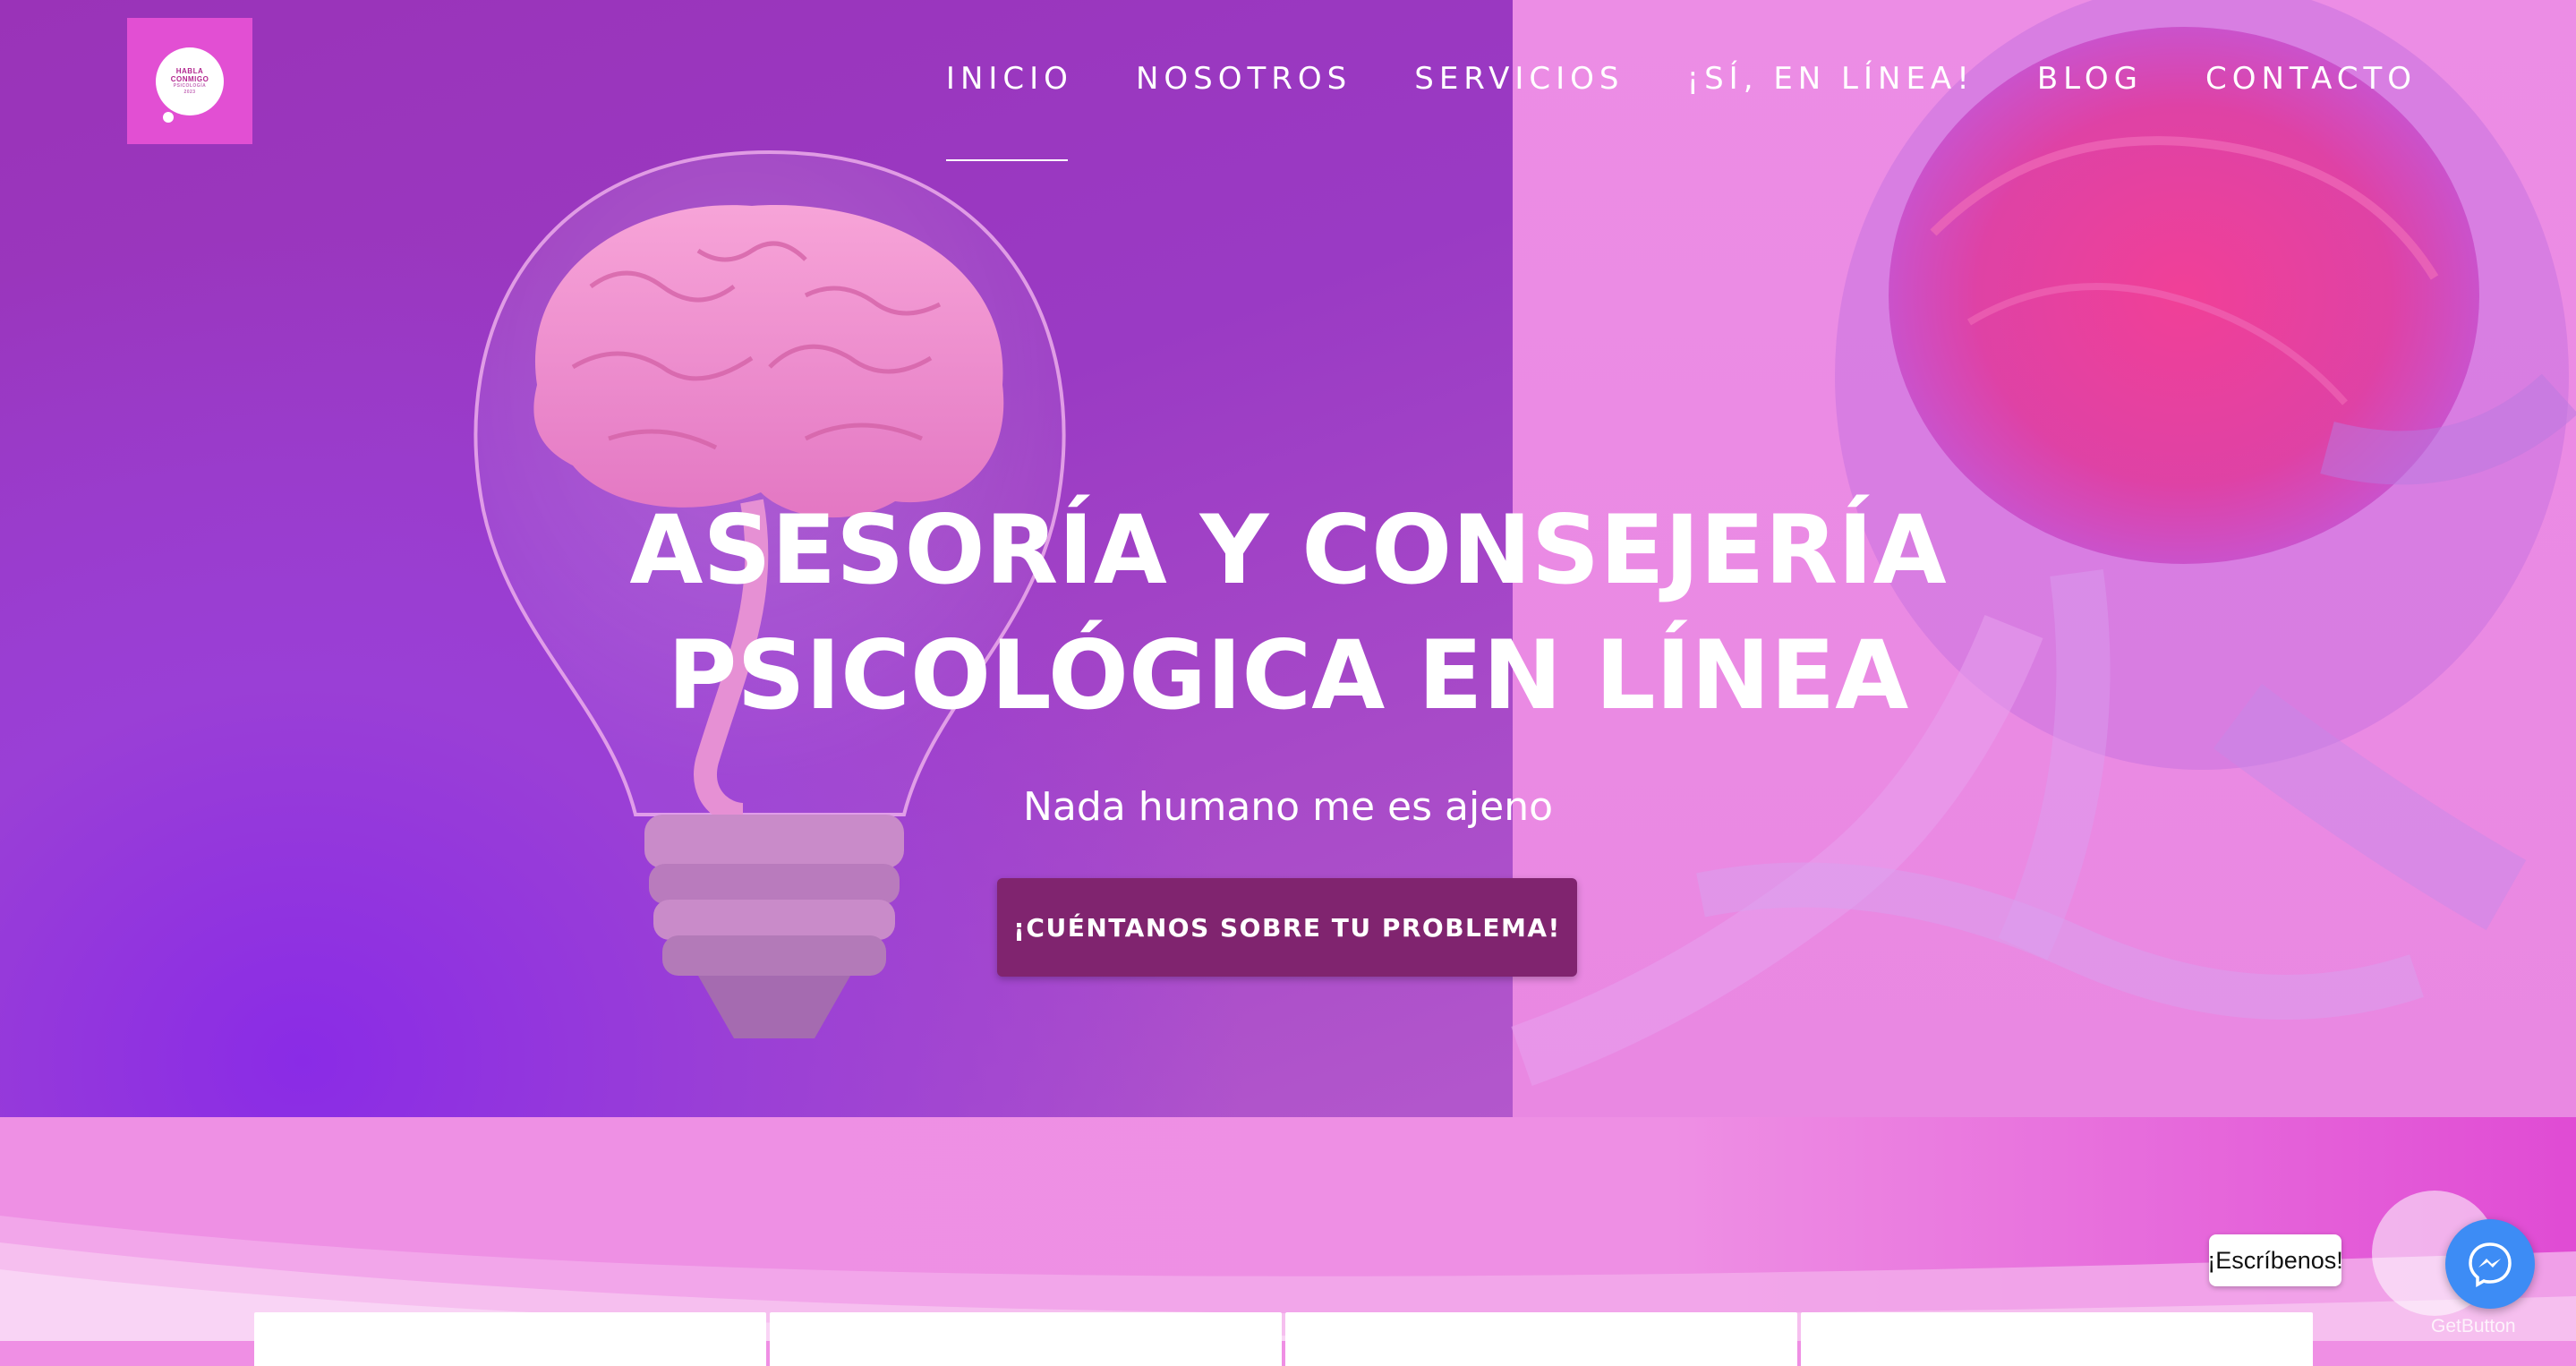  I want to click on nav-item-contacto: CONTACTO, so click(2311, 79).